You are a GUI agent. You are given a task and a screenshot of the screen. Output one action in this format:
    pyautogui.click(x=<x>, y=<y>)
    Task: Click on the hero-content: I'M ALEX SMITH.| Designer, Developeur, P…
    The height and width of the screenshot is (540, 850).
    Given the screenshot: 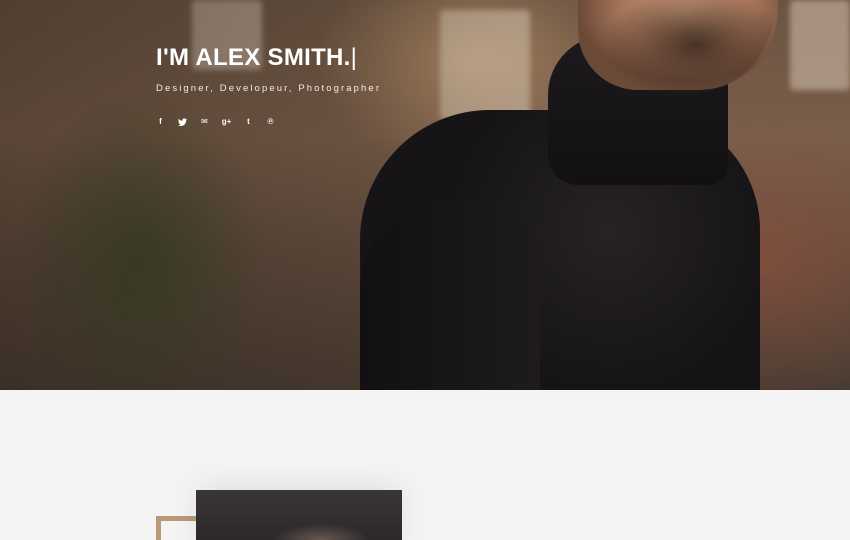 What is the action you would take?
    pyautogui.click(x=268, y=85)
    